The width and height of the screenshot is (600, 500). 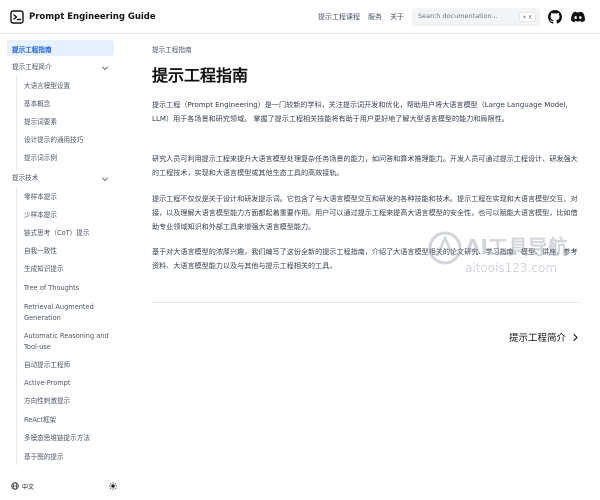 I want to click on sidebar-item-ape: 自动提示工程师, so click(x=47, y=365).